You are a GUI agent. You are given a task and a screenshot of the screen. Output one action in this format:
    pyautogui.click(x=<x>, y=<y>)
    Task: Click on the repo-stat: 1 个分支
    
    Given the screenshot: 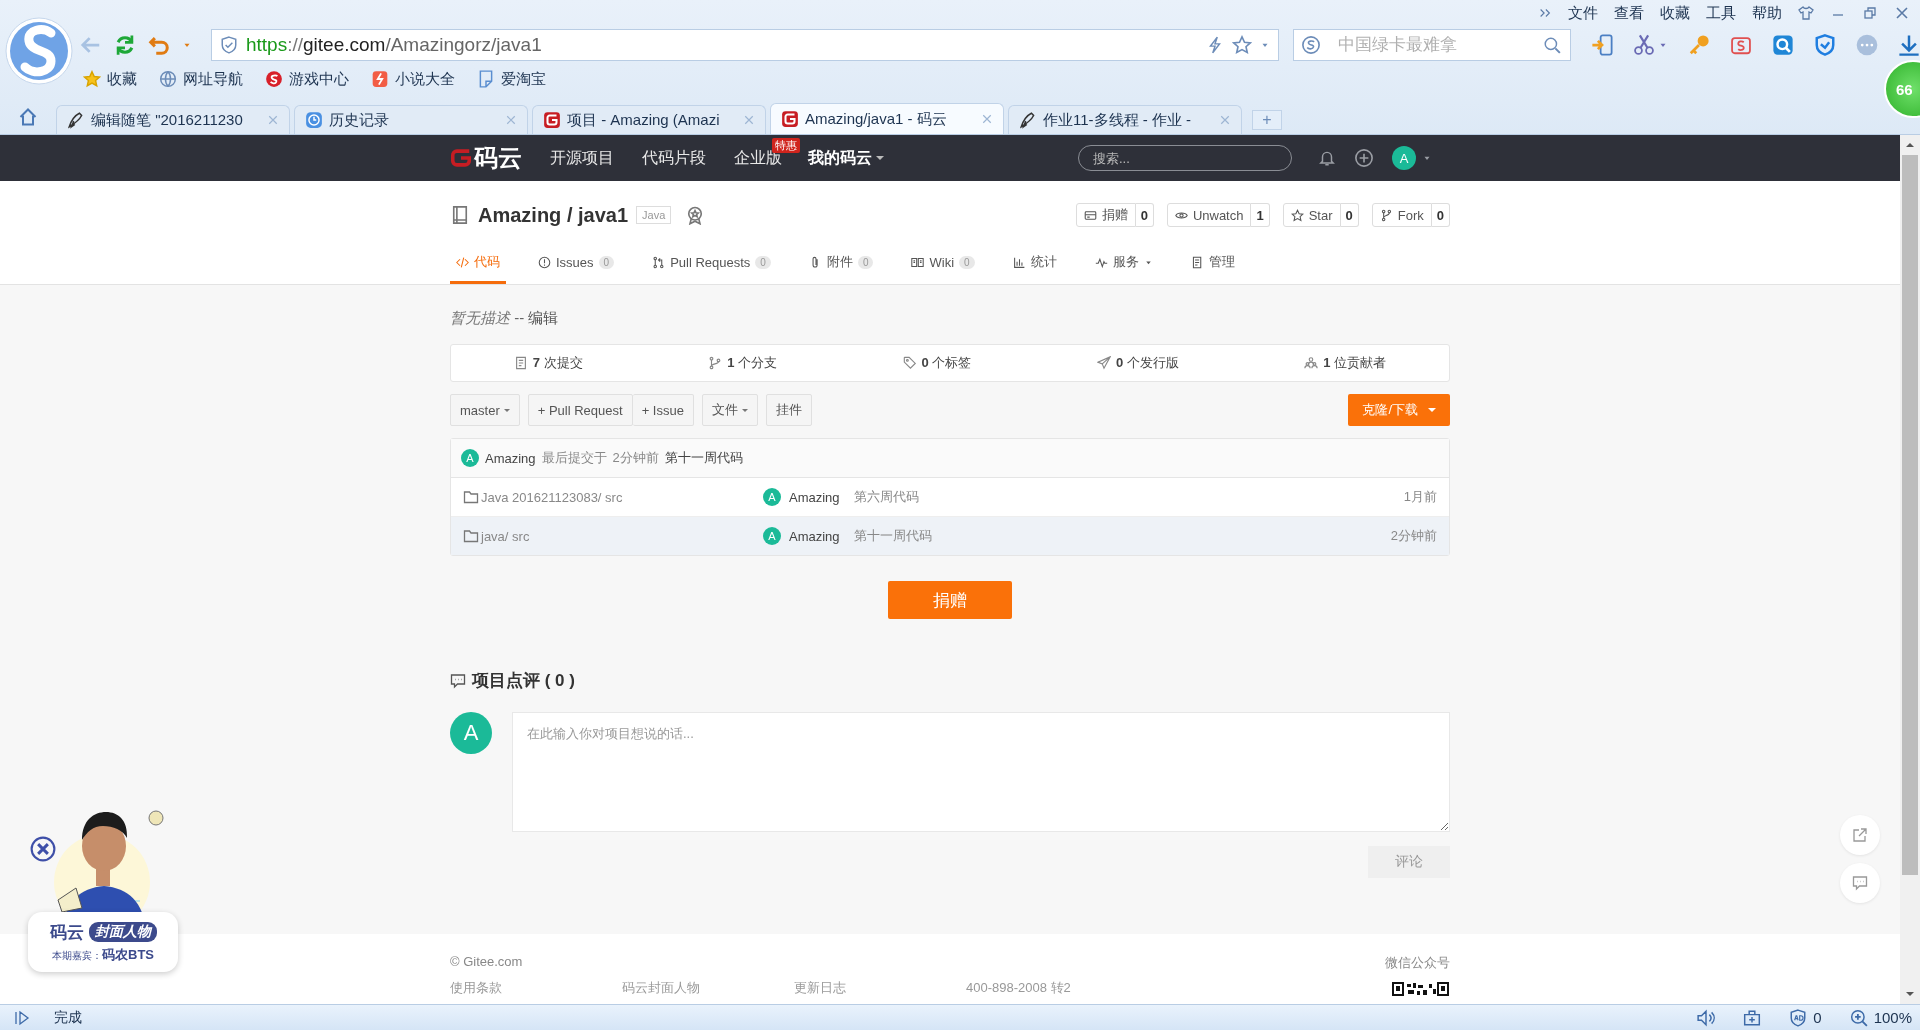 What is the action you would take?
    pyautogui.click(x=742, y=363)
    